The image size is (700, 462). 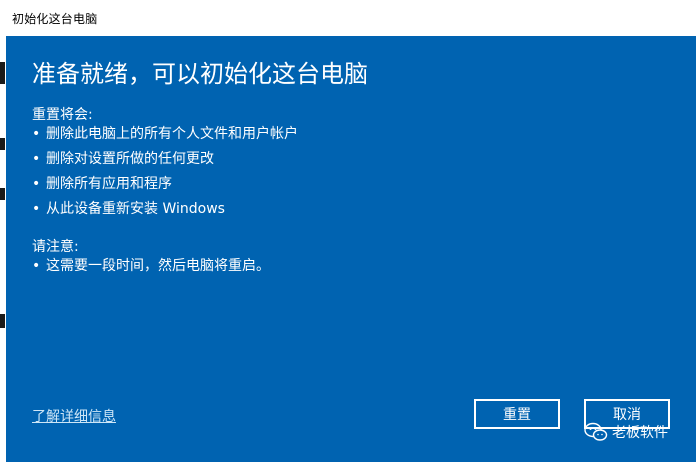 What do you see at coordinates (517, 414) in the screenshot?
I see `reset-button: 重置` at bounding box center [517, 414].